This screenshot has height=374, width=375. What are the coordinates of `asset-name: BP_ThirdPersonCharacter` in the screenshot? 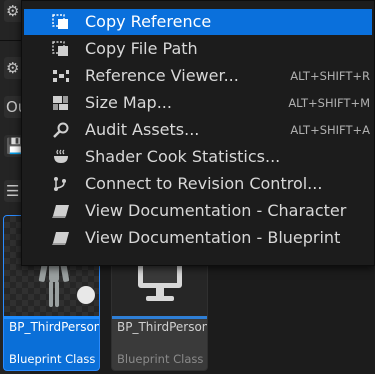 It's located at (54, 327).